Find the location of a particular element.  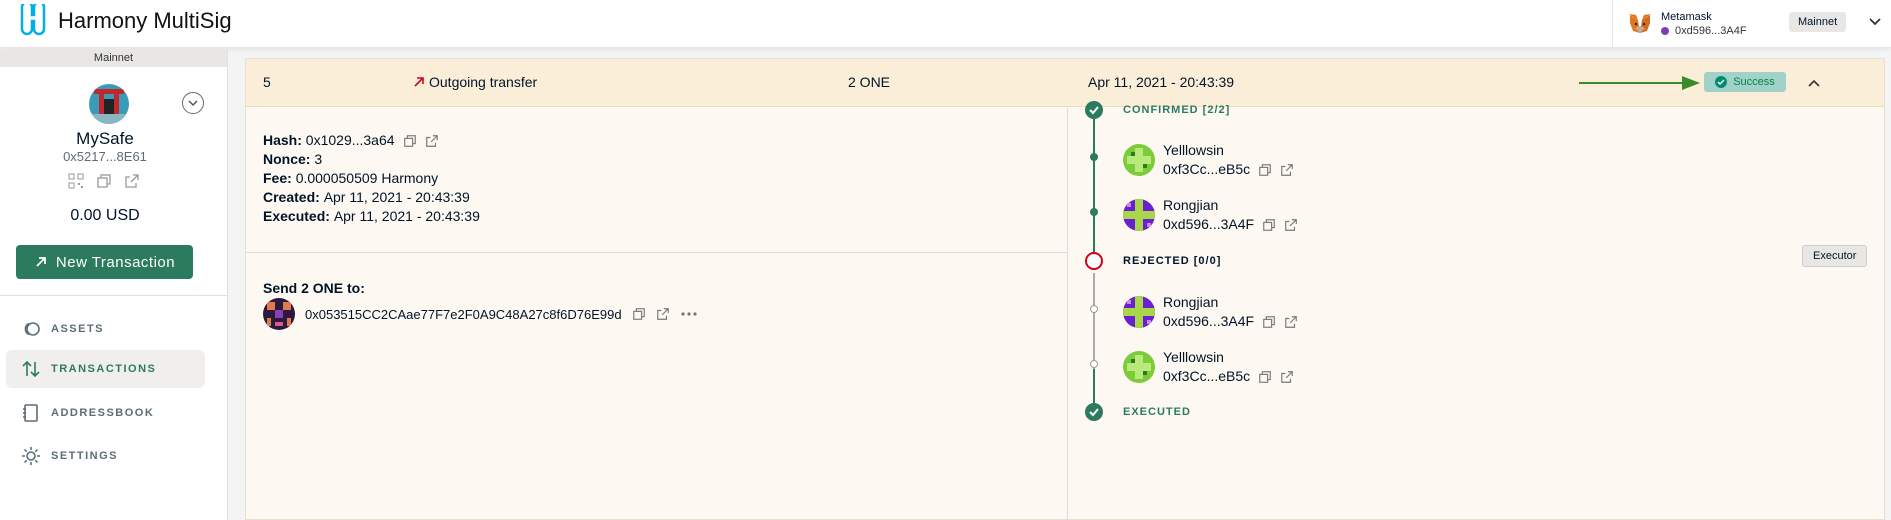

check-circle-icon is located at coordinates (1721, 82).